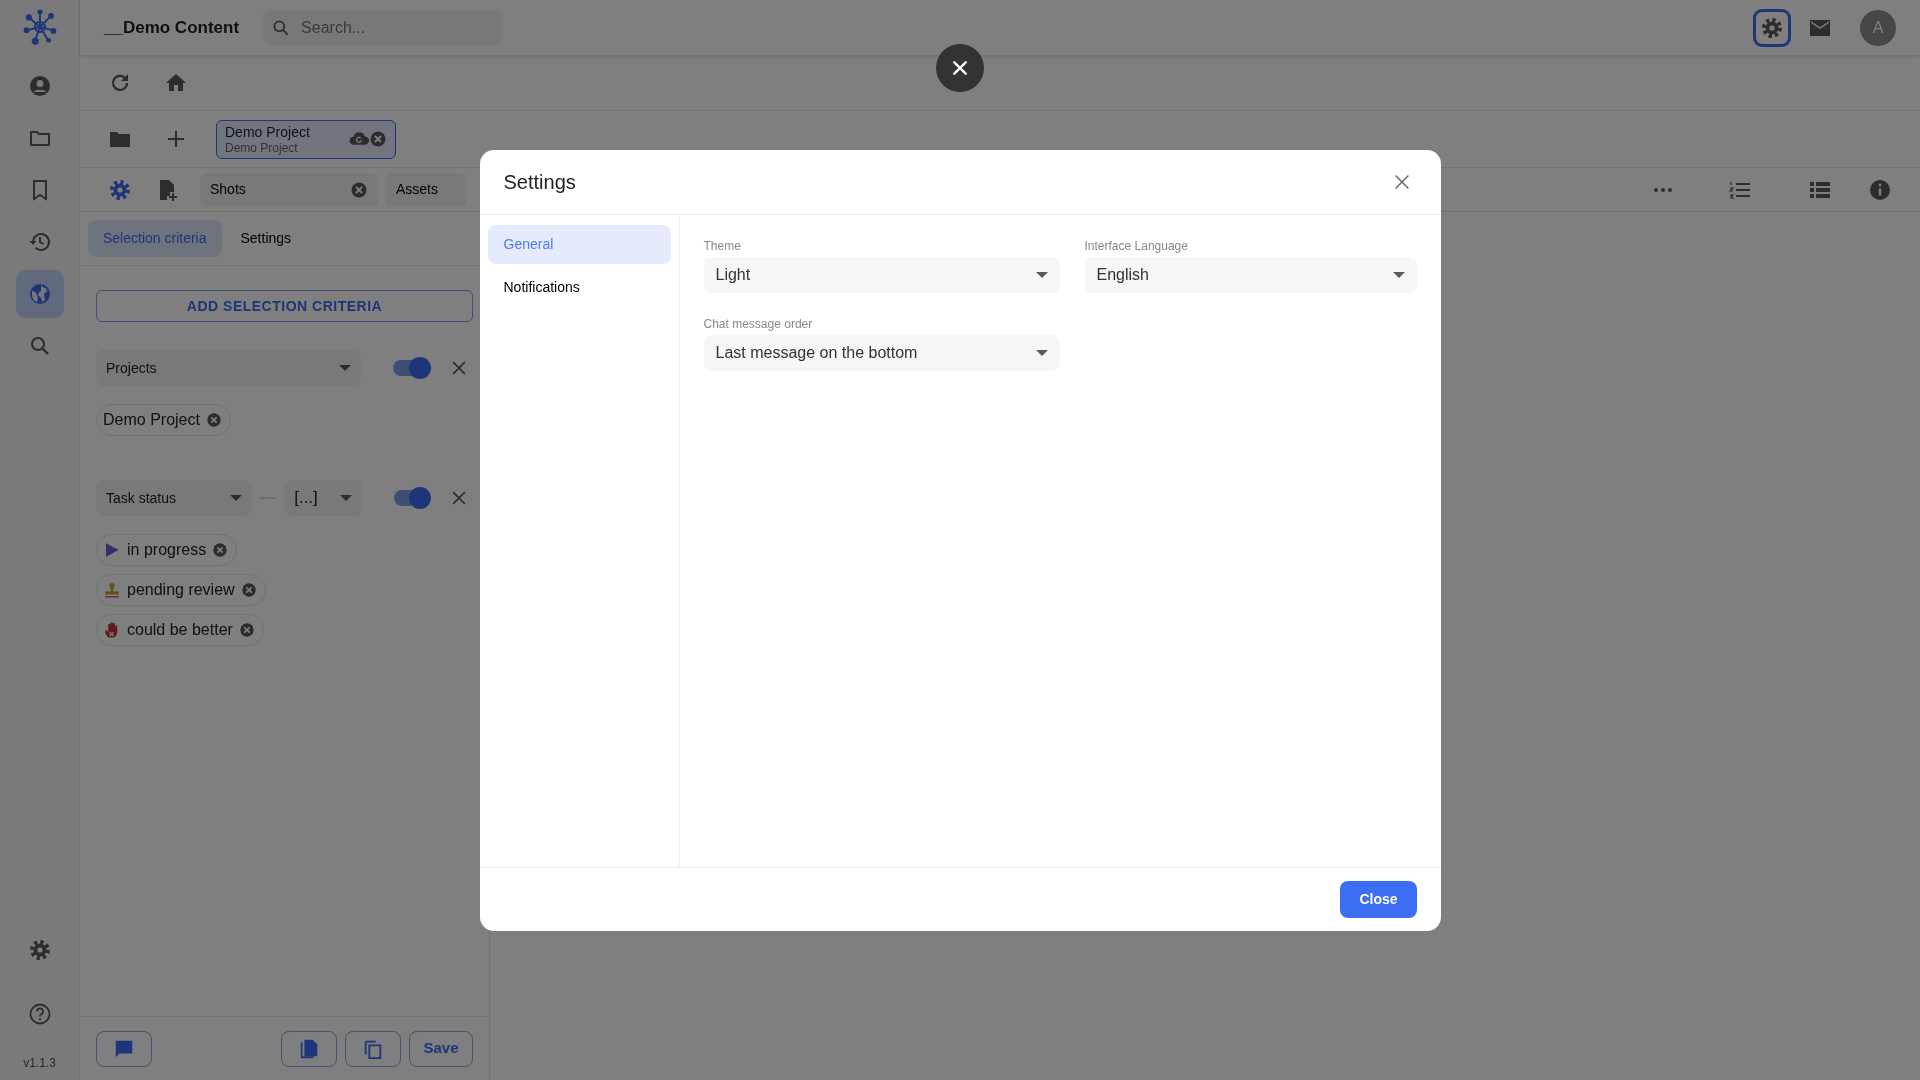 This screenshot has width=1920, height=1080. Describe the element at coordinates (262, 147) in the screenshot. I see `project-subtitle: Demo Project` at that location.